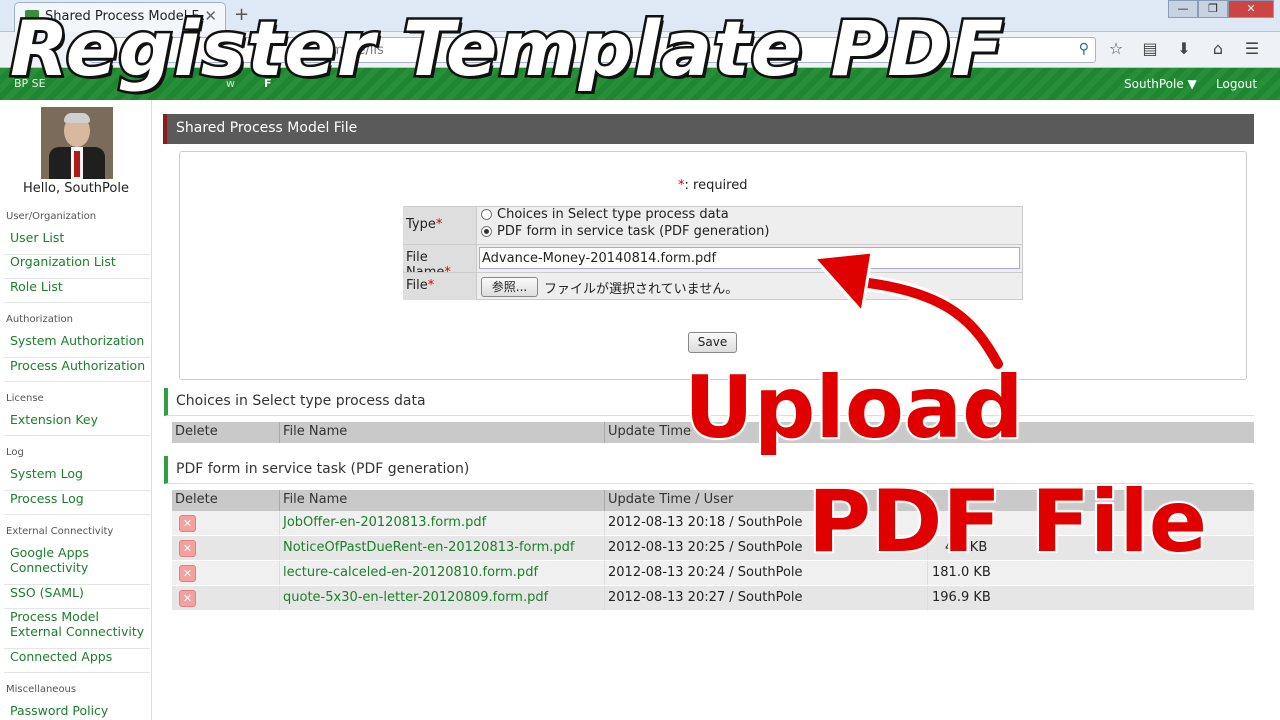 The image size is (1280, 720). I want to click on overlay-pdf-file-text: PDF File, so click(1007, 522).